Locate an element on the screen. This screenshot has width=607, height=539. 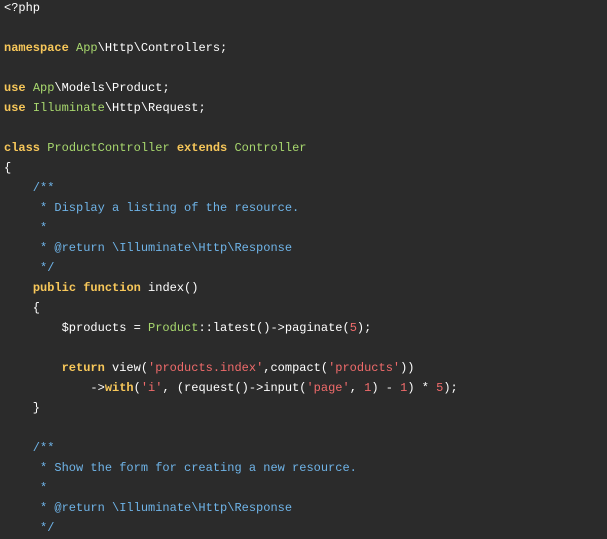
code-token: 'i' is located at coordinates (151, 388).